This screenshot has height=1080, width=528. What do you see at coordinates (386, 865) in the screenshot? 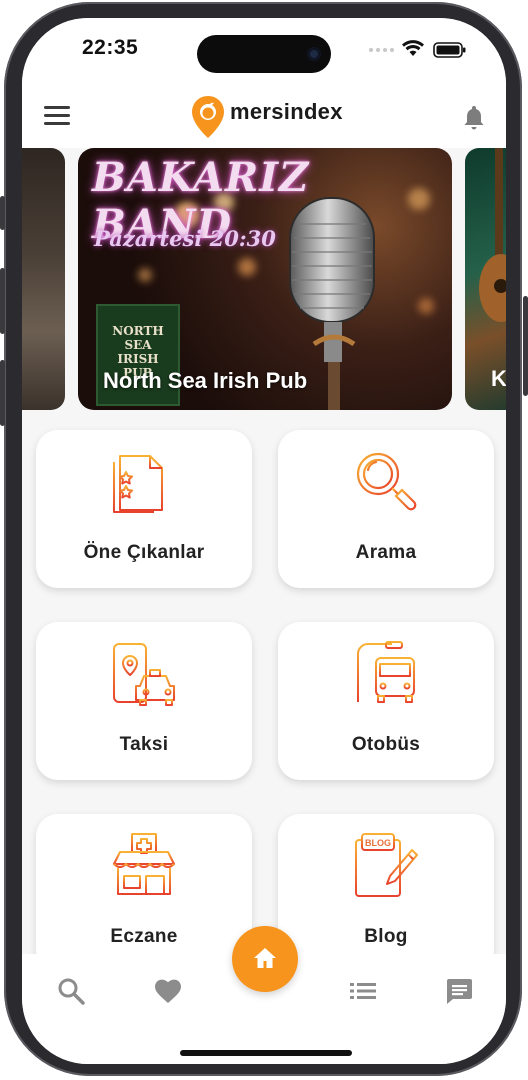
I see `blog-icon: BLOG` at bounding box center [386, 865].